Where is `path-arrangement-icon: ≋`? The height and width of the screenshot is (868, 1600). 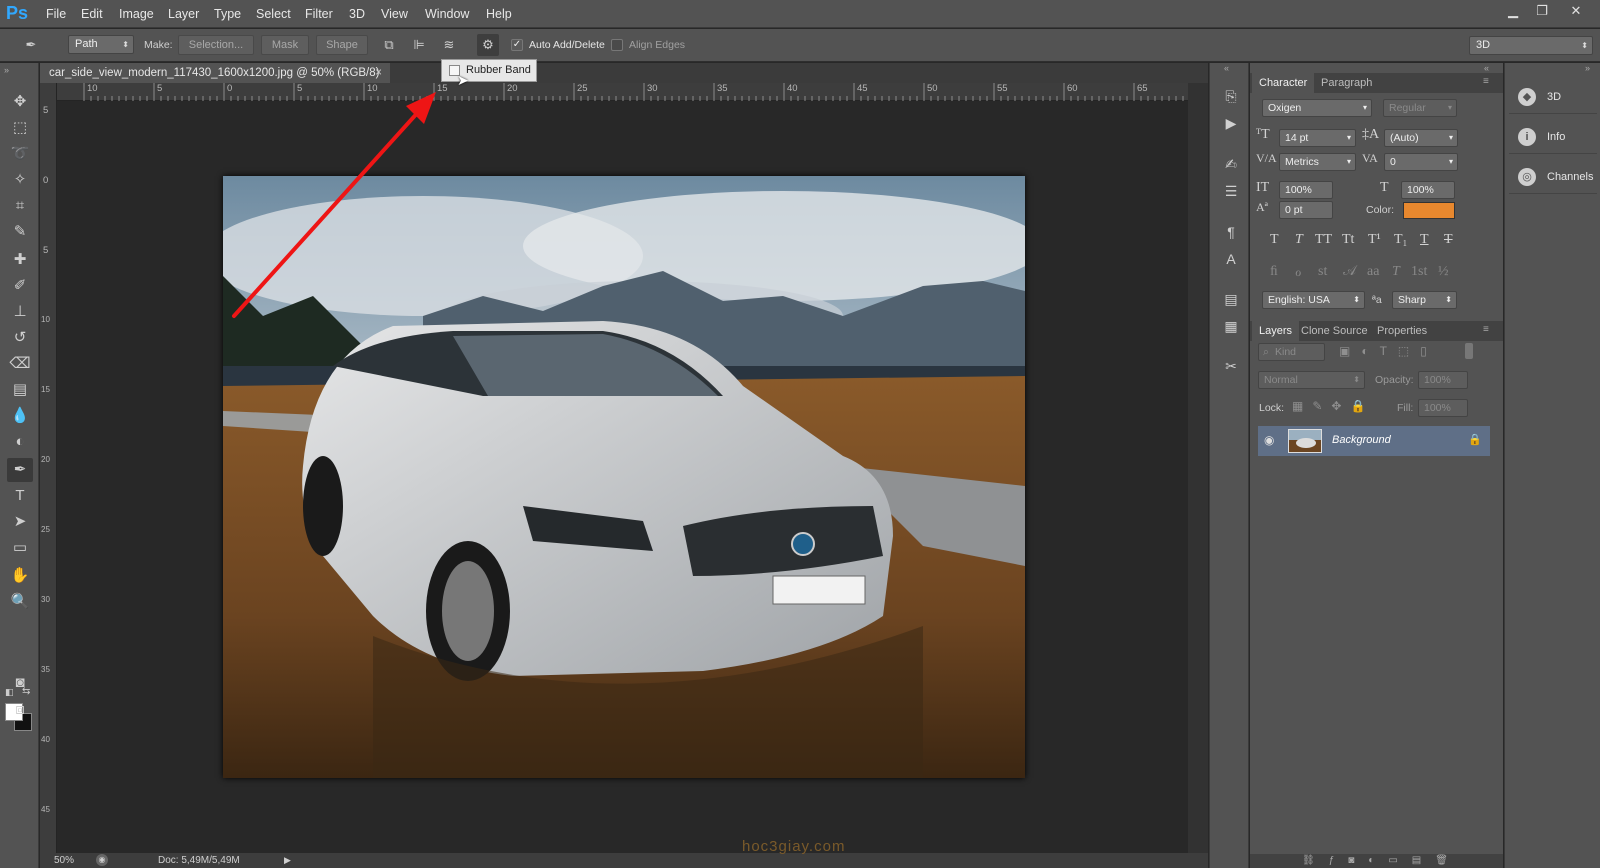
path-arrangement-icon: ≋ is located at coordinates (449, 45).